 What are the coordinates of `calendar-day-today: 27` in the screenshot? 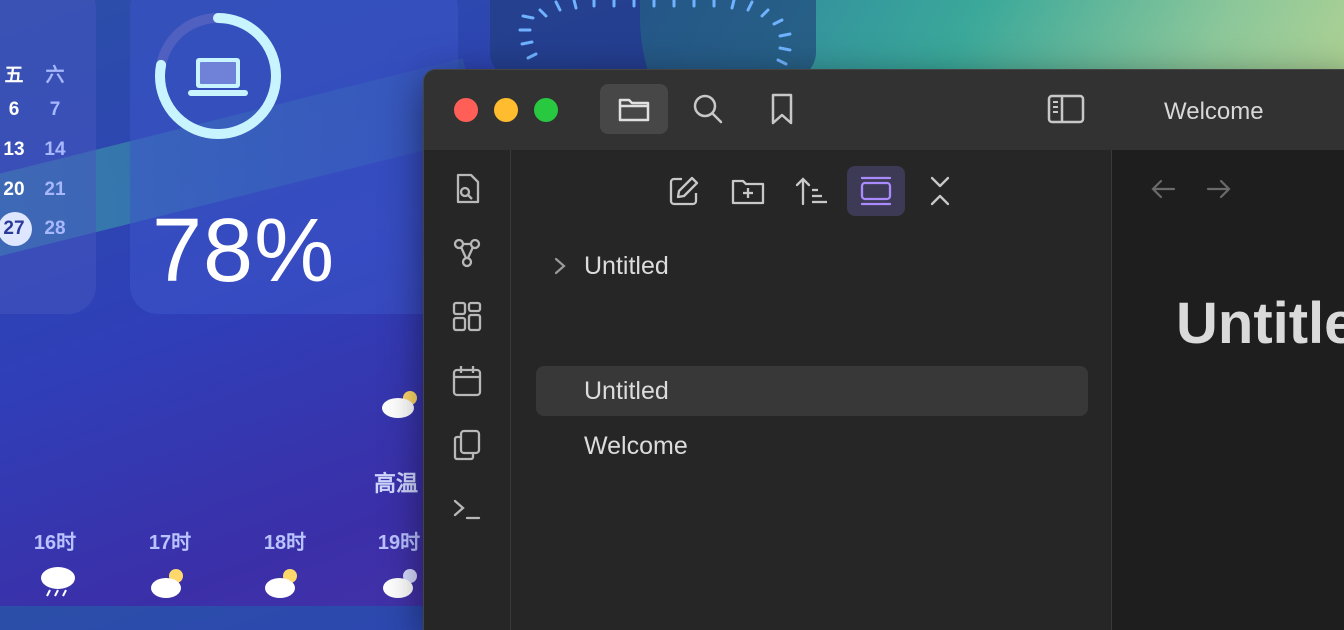 It's located at (14, 228).